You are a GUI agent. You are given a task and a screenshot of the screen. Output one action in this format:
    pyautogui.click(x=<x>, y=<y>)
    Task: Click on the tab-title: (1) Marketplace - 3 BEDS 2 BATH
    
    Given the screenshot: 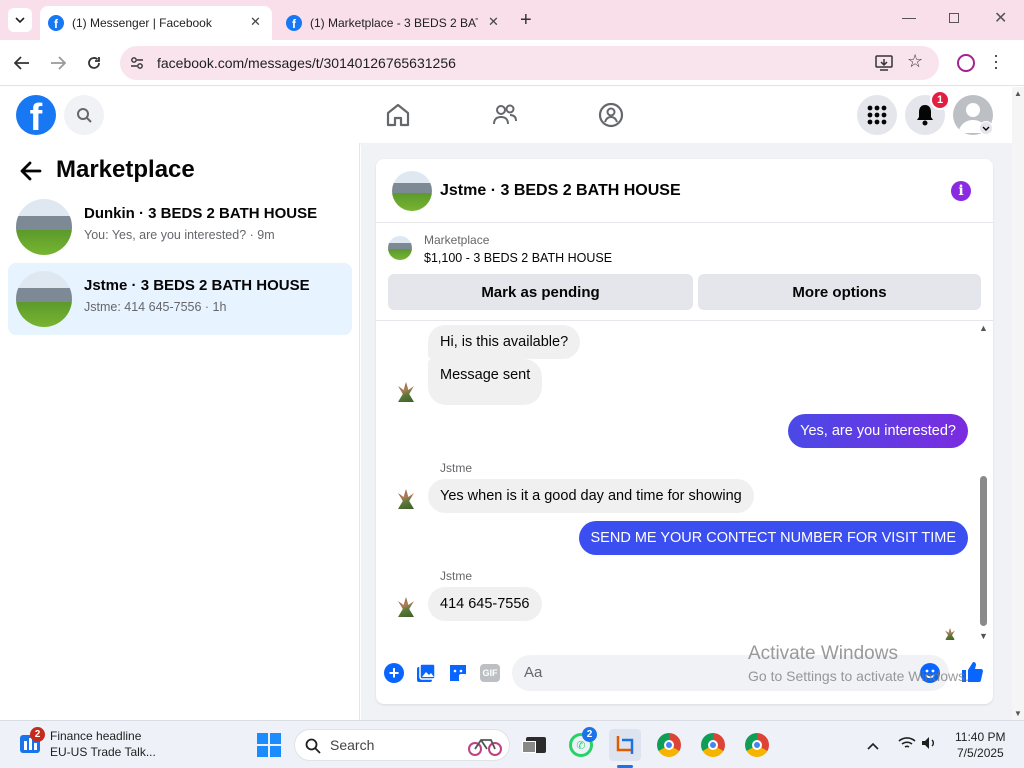 What is the action you would take?
    pyautogui.click(x=394, y=23)
    